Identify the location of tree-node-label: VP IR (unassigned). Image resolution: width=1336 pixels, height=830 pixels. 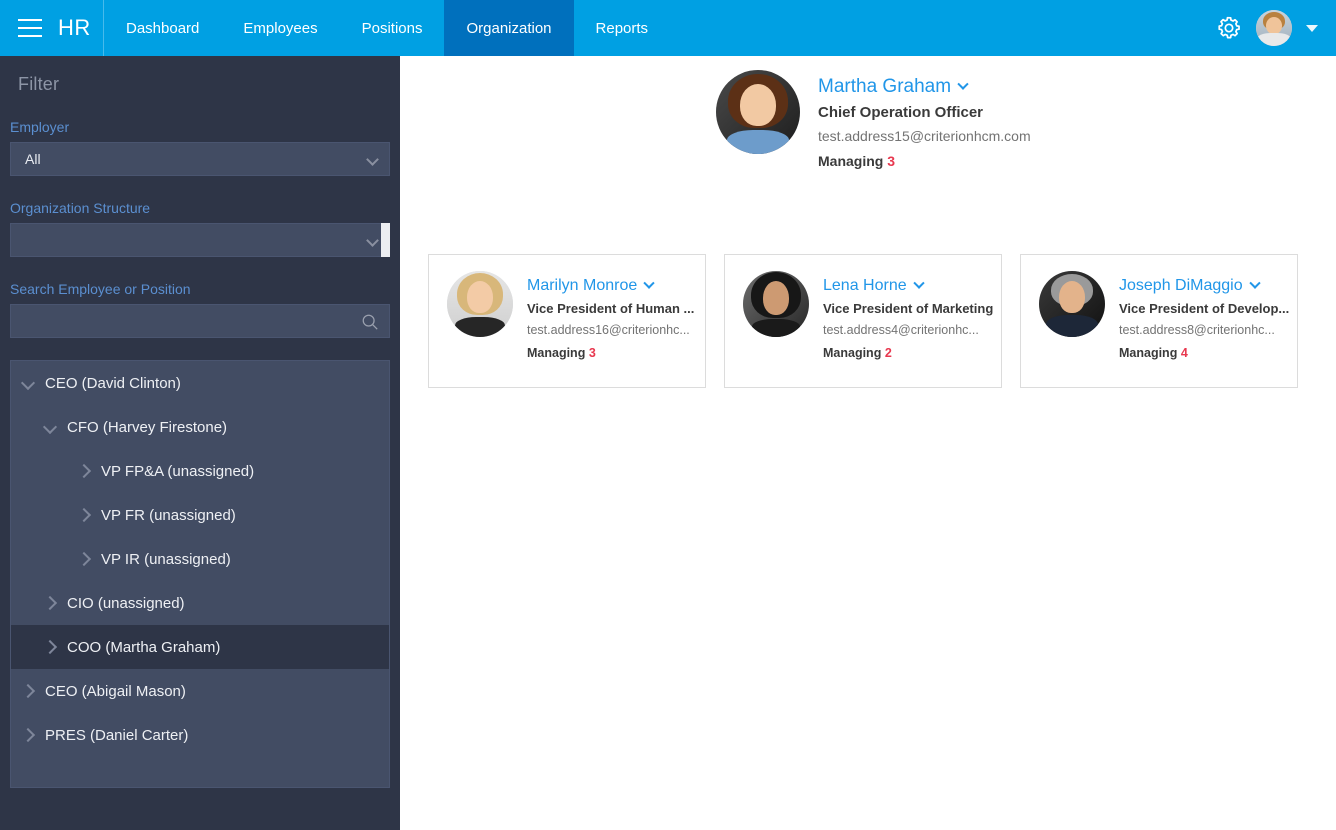
(166, 559).